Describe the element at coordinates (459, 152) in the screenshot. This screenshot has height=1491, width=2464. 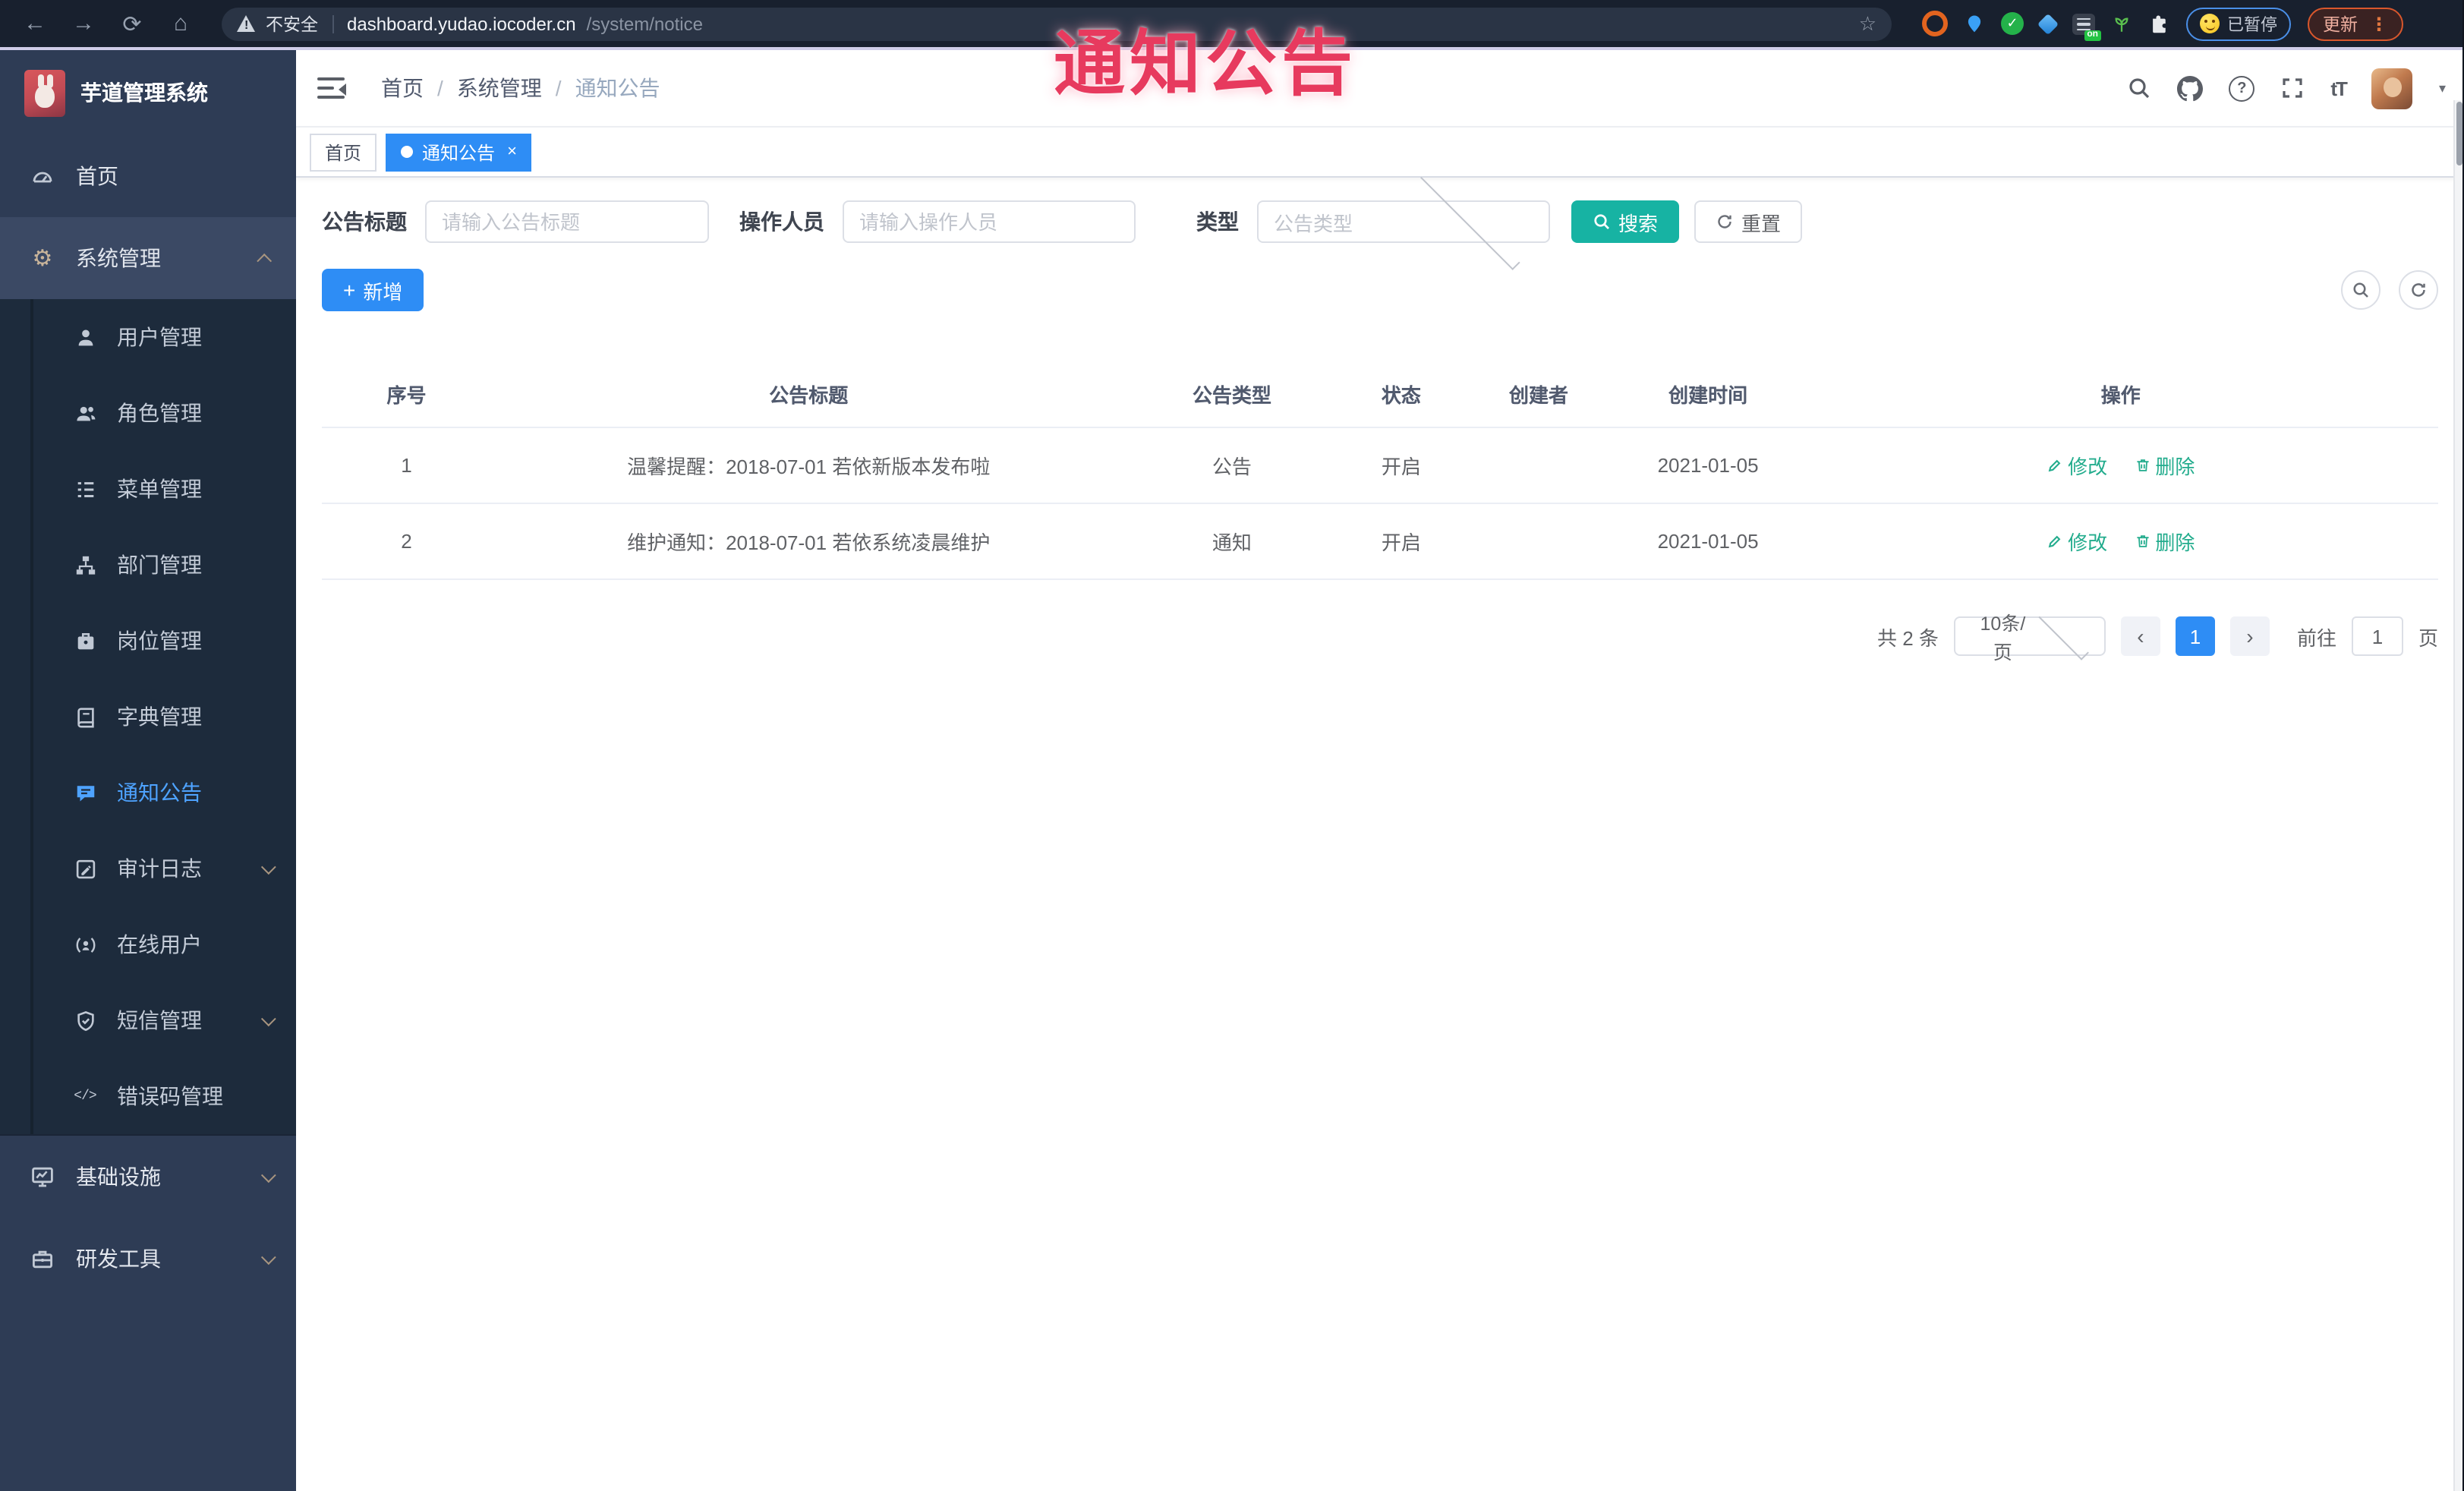
I see `tab-notice: 通知公告 ×` at that location.